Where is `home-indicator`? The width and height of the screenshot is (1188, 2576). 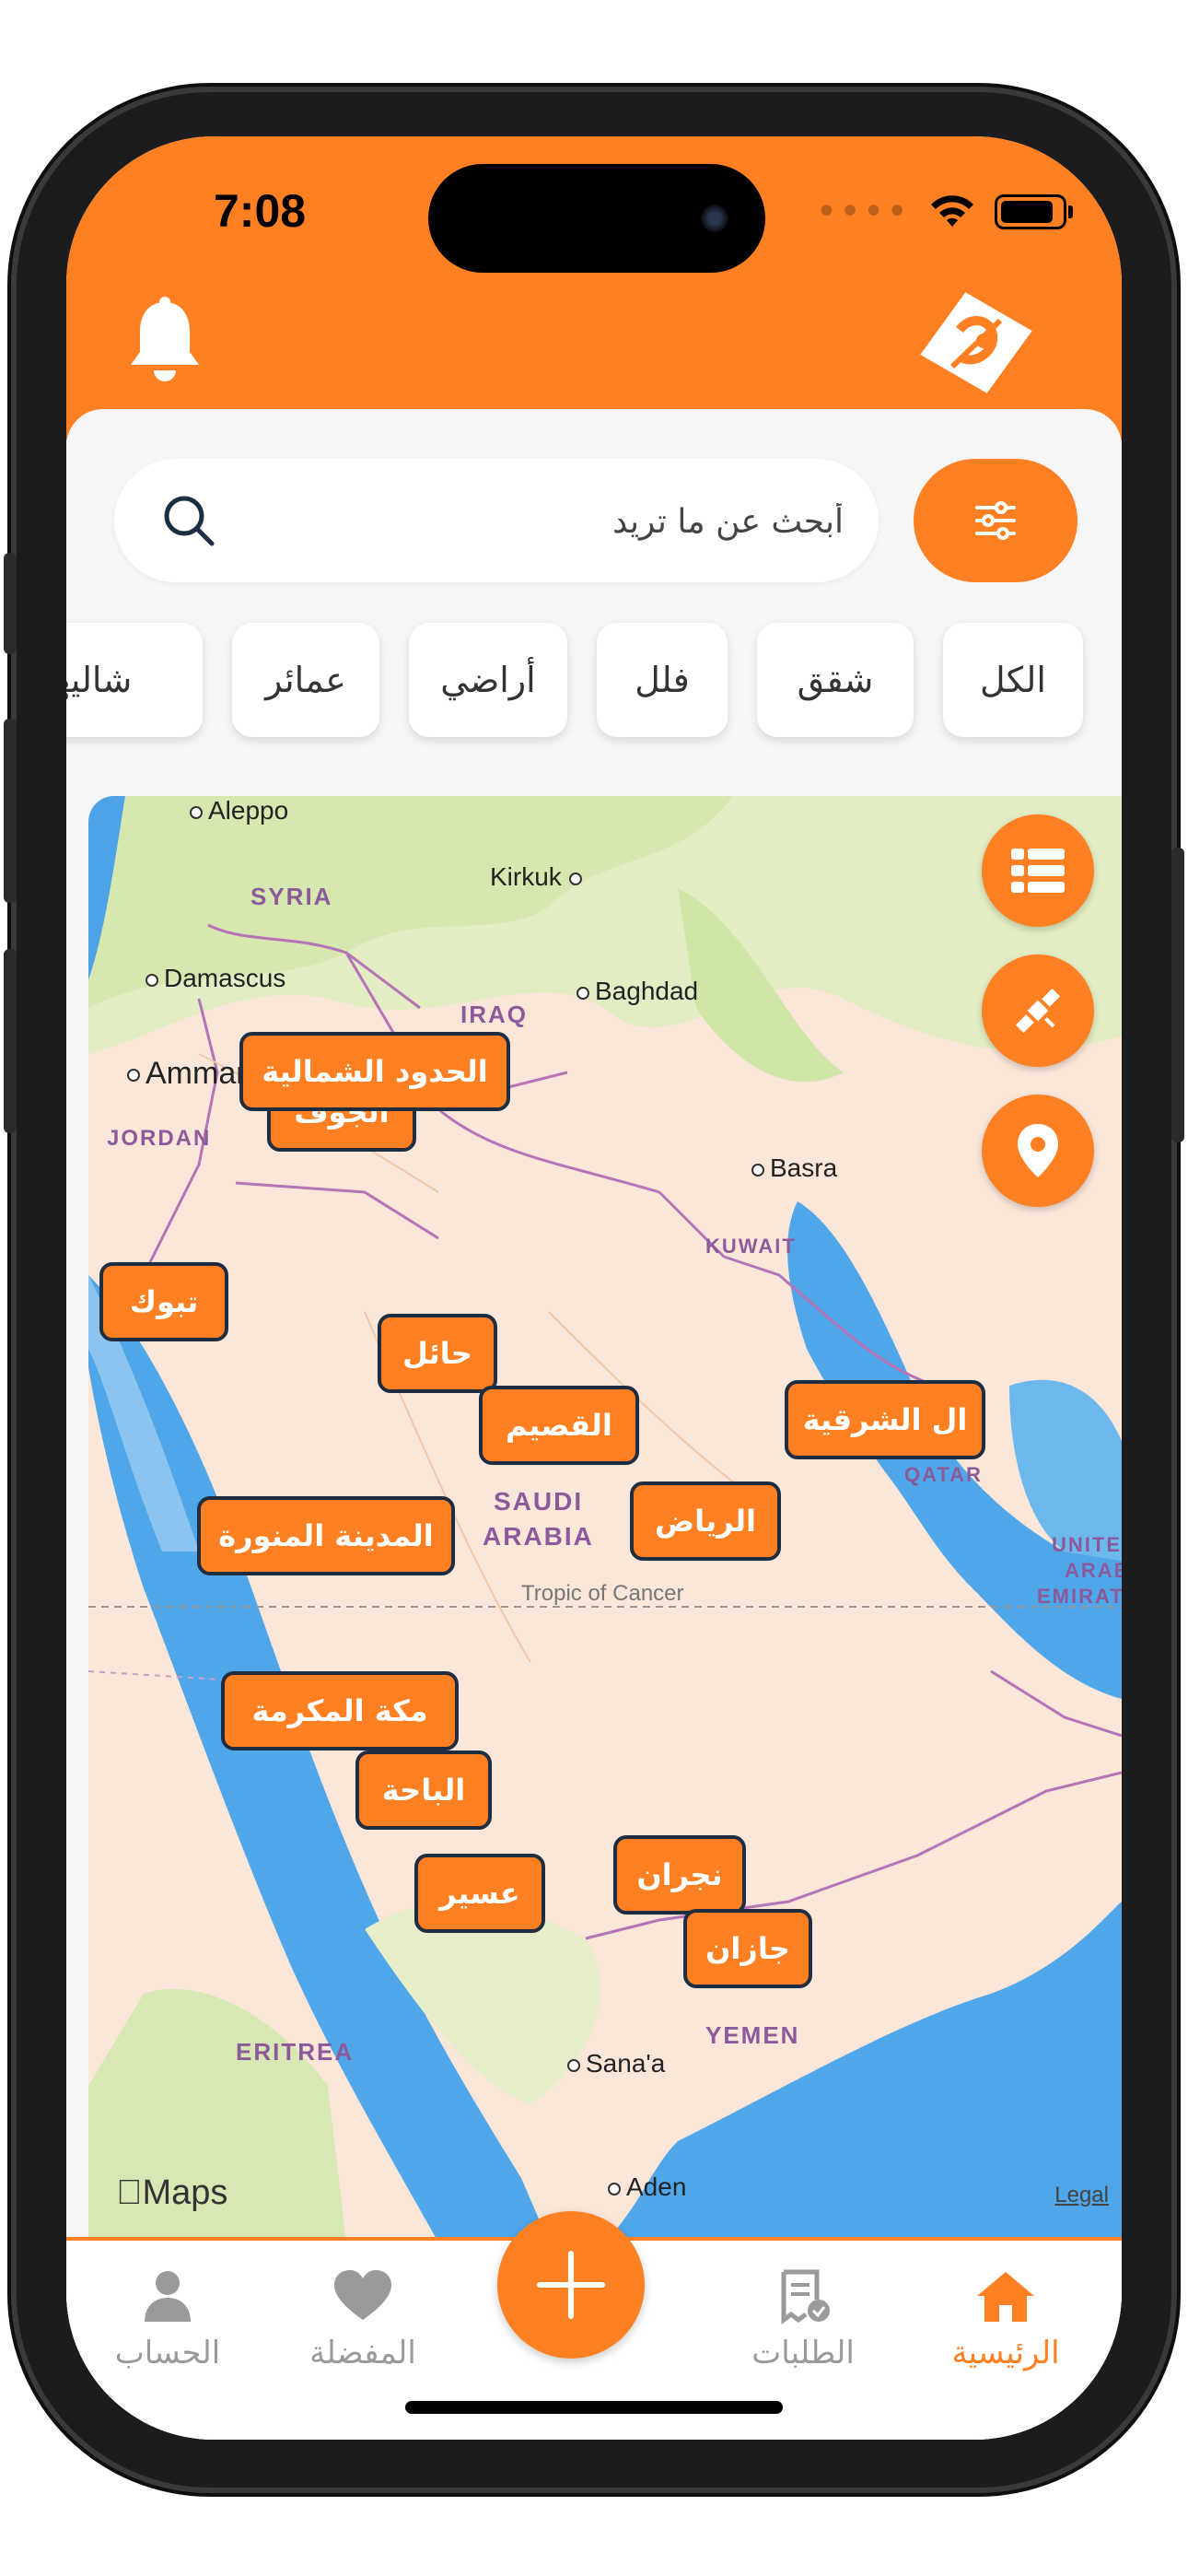 home-indicator is located at coordinates (594, 2407).